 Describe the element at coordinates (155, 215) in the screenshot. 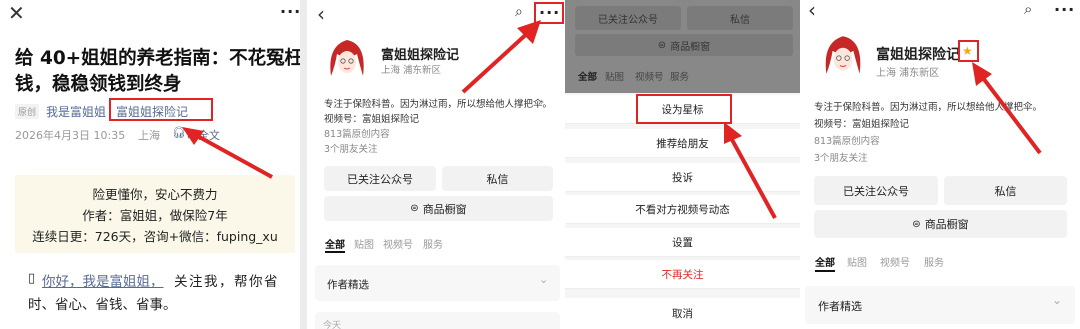

I see `quote-line-2: 作者：富姐姐，做保险7年` at that location.